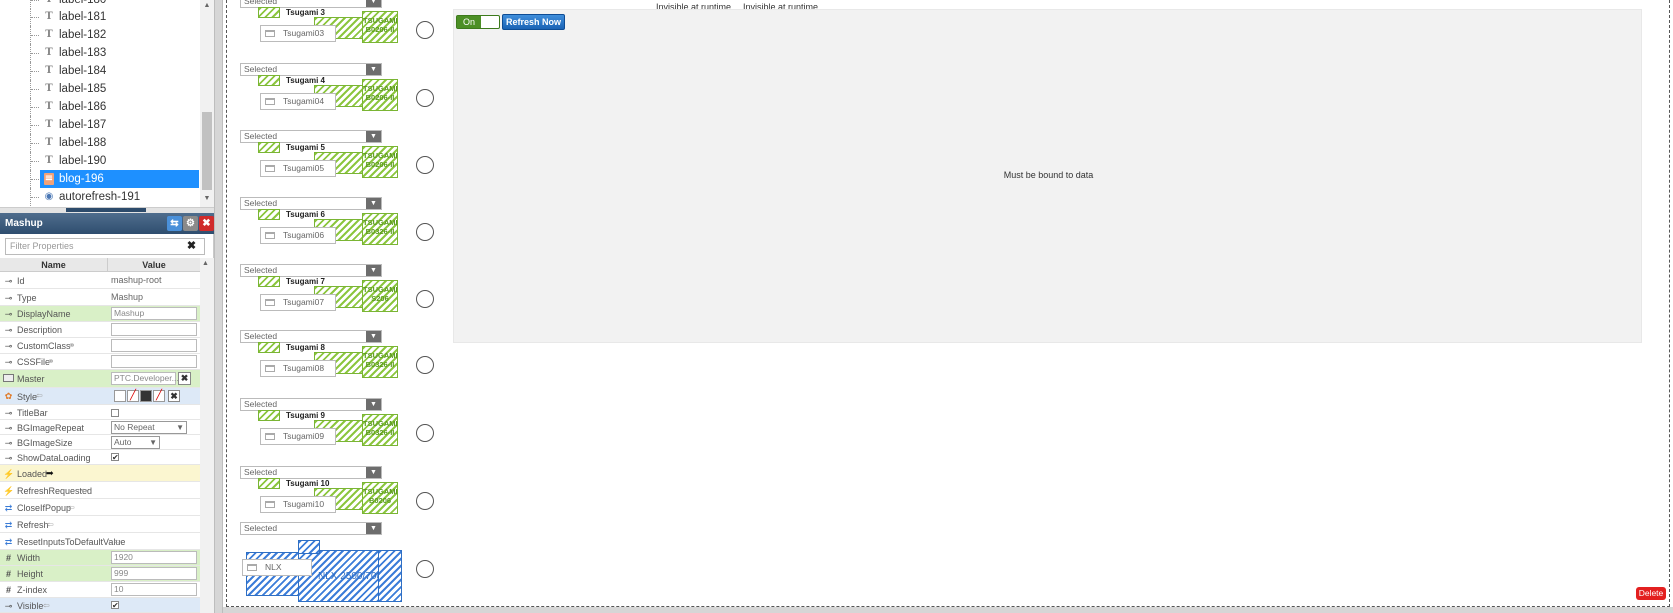  What do you see at coordinates (100, 457) in the screenshot?
I see `prop-showdataloading: ⊸ ShowDataLoading ✔` at bounding box center [100, 457].